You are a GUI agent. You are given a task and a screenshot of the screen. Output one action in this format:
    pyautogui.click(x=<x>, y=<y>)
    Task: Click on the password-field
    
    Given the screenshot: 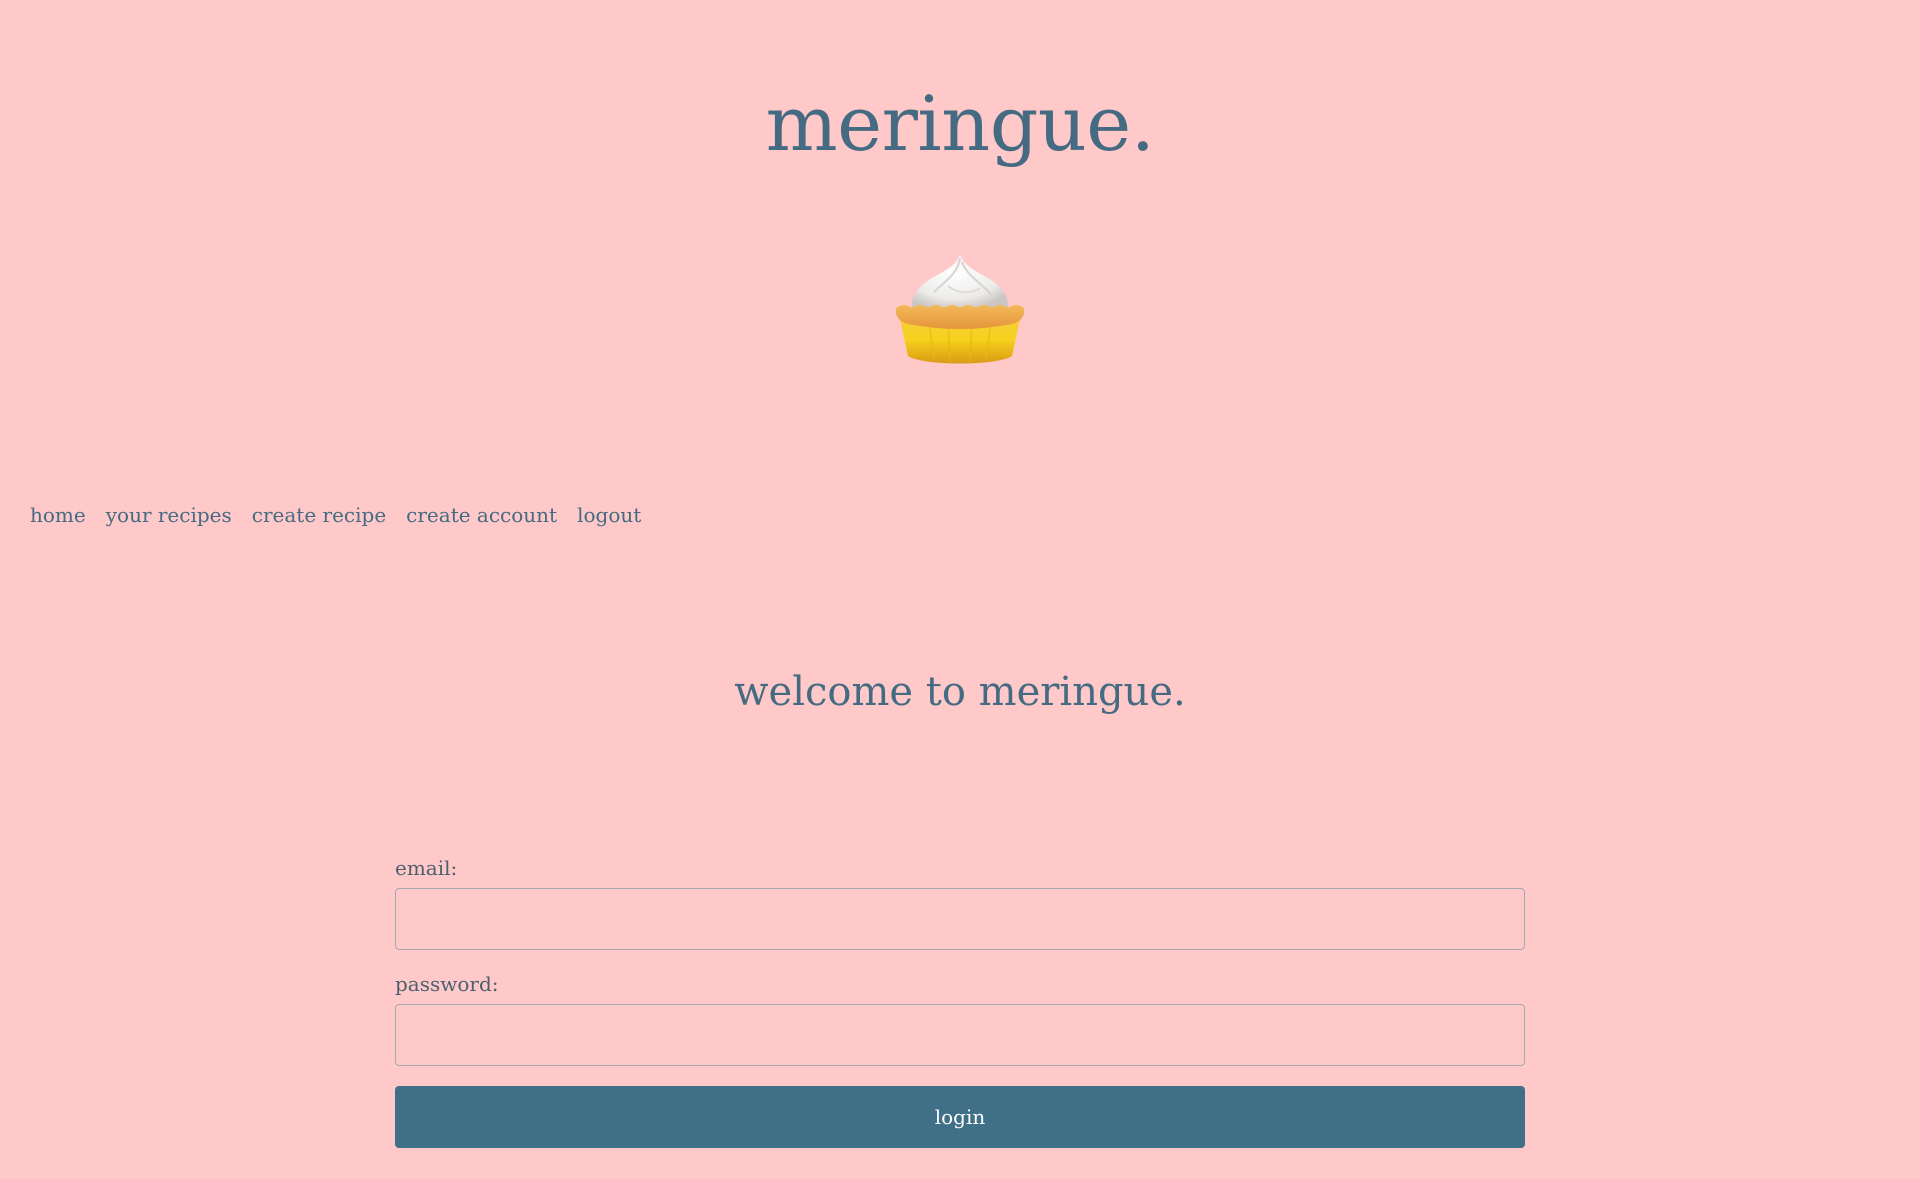 What is the action you would take?
    pyautogui.click(x=960, y=1035)
    